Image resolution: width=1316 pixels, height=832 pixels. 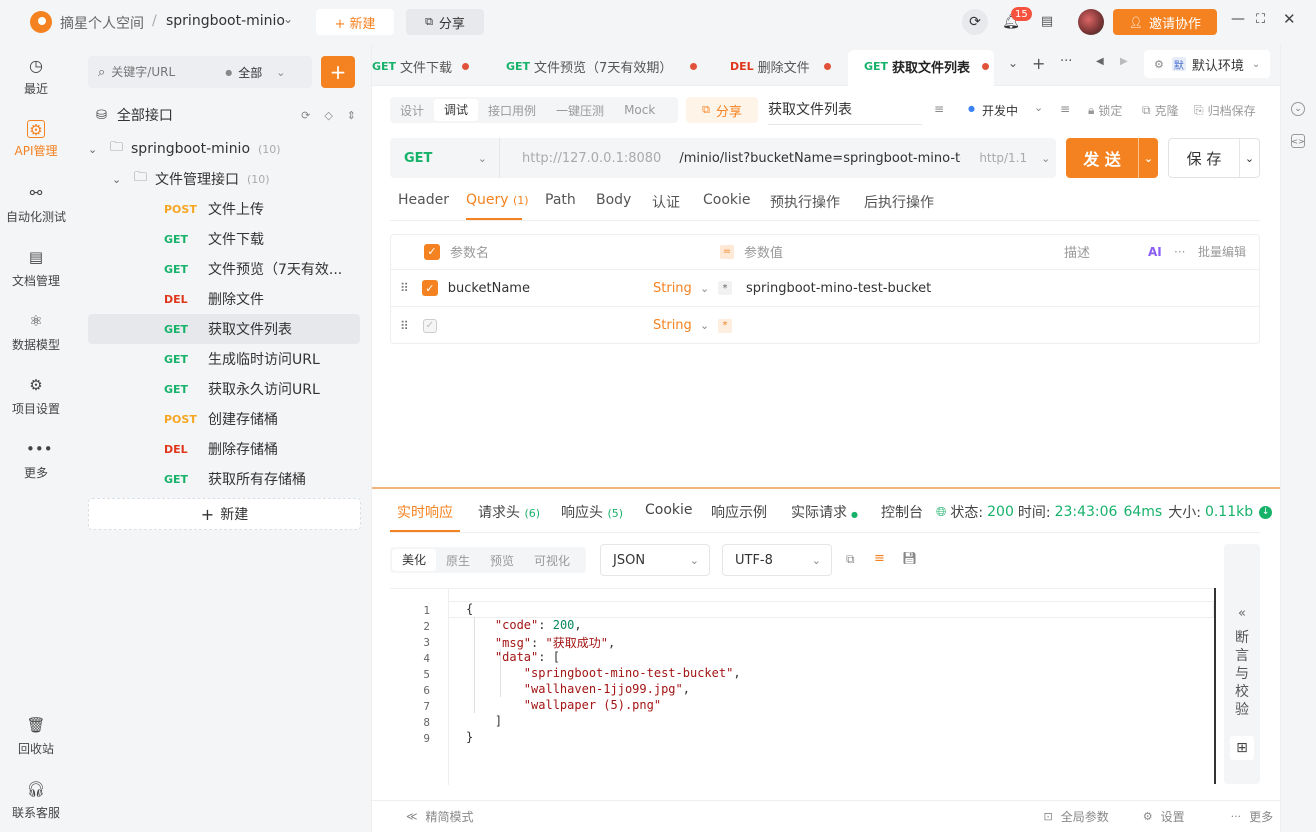 What do you see at coordinates (225, 21) in the screenshot?
I see `project-name: springboot-minio` at bounding box center [225, 21].